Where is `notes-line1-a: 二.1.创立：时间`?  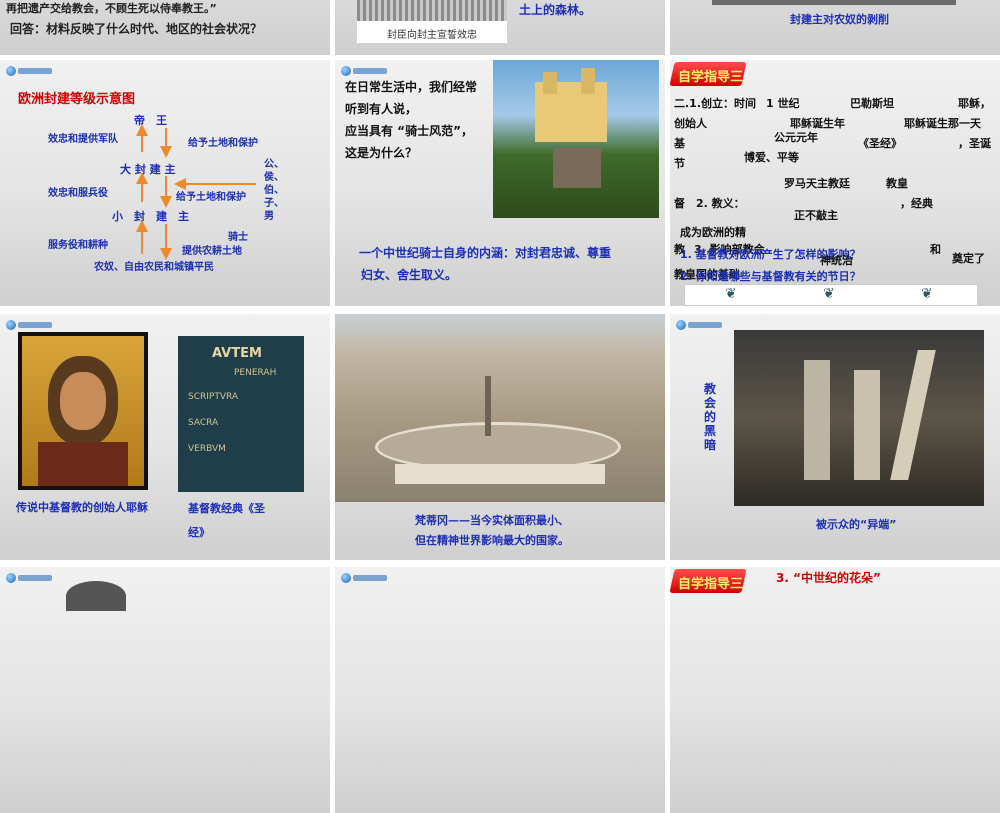 notes-line1-a: 二.1.创立：时间 is located at coordinates (715, 103).